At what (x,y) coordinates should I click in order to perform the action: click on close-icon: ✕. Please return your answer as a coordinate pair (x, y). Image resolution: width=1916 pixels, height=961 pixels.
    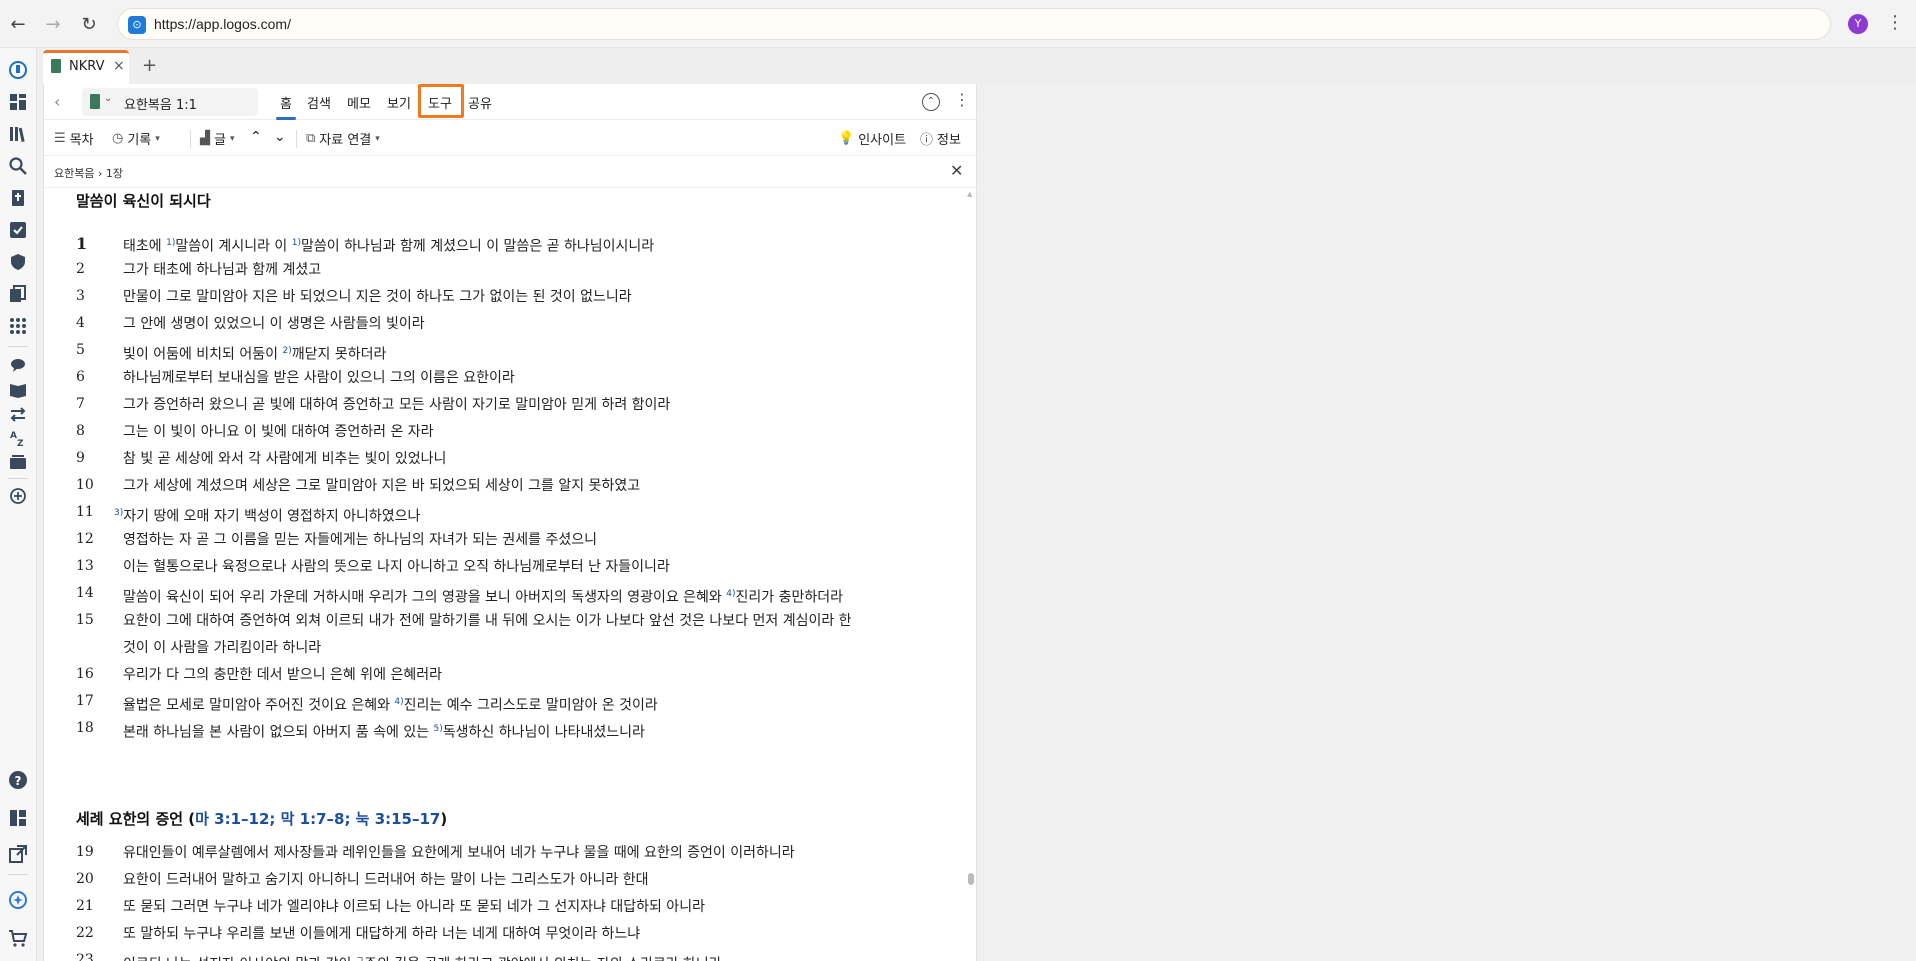
    Looking at the image, I should click on (956, 170).